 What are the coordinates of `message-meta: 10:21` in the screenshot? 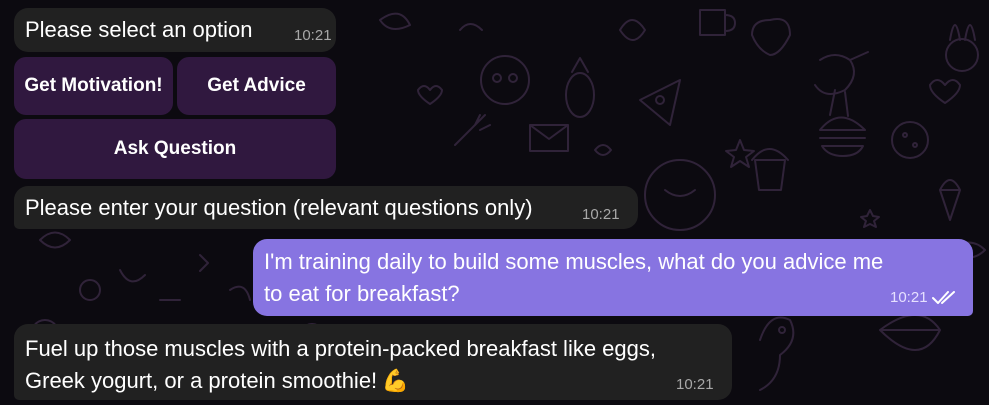 It's located at (924, 298).